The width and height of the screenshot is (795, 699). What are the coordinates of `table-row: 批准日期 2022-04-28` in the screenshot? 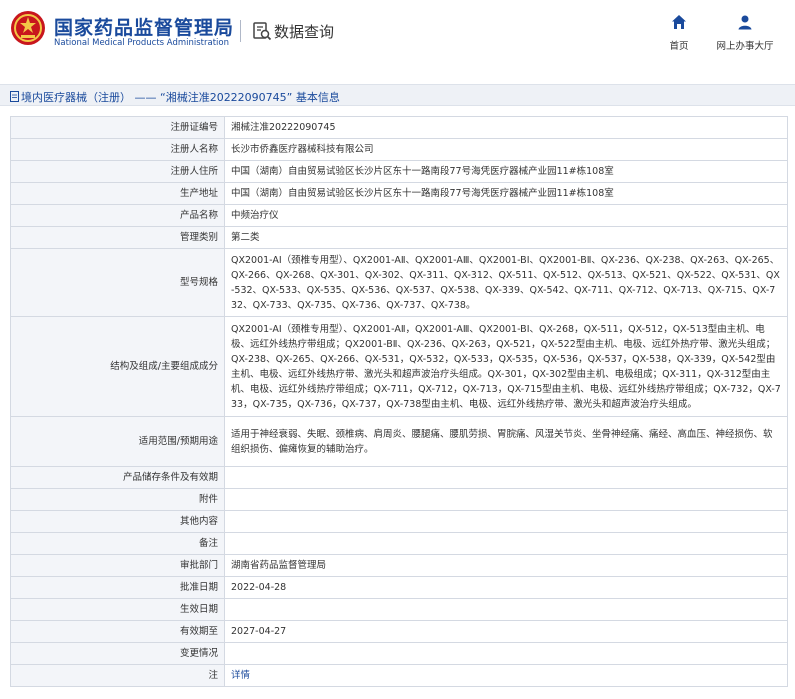 It's located at (399, 587).